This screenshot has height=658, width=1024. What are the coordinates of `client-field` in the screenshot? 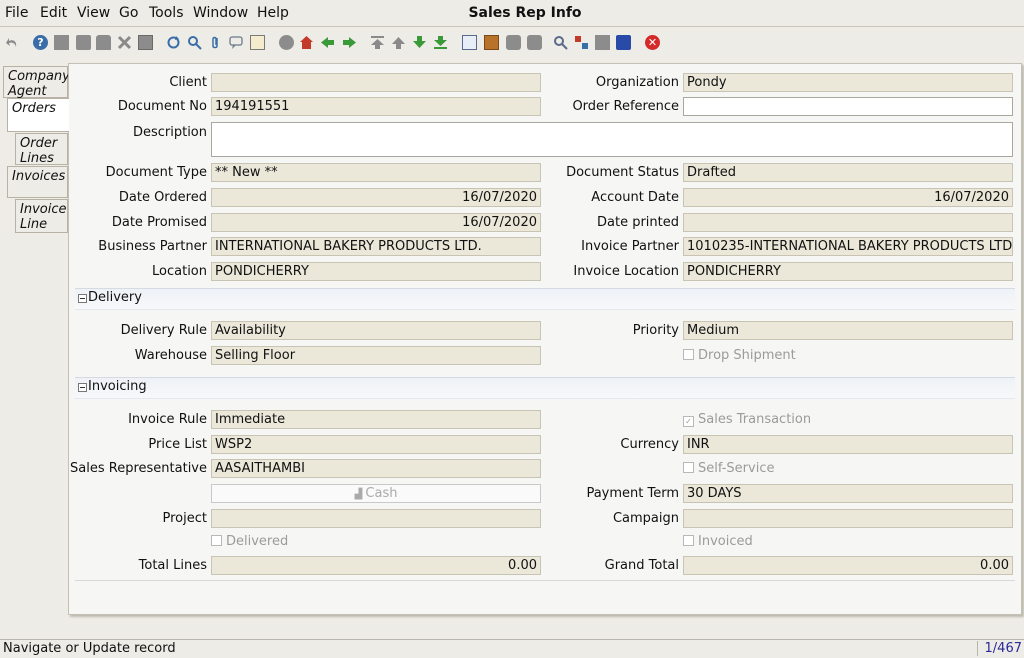 It's located at (376, 82).